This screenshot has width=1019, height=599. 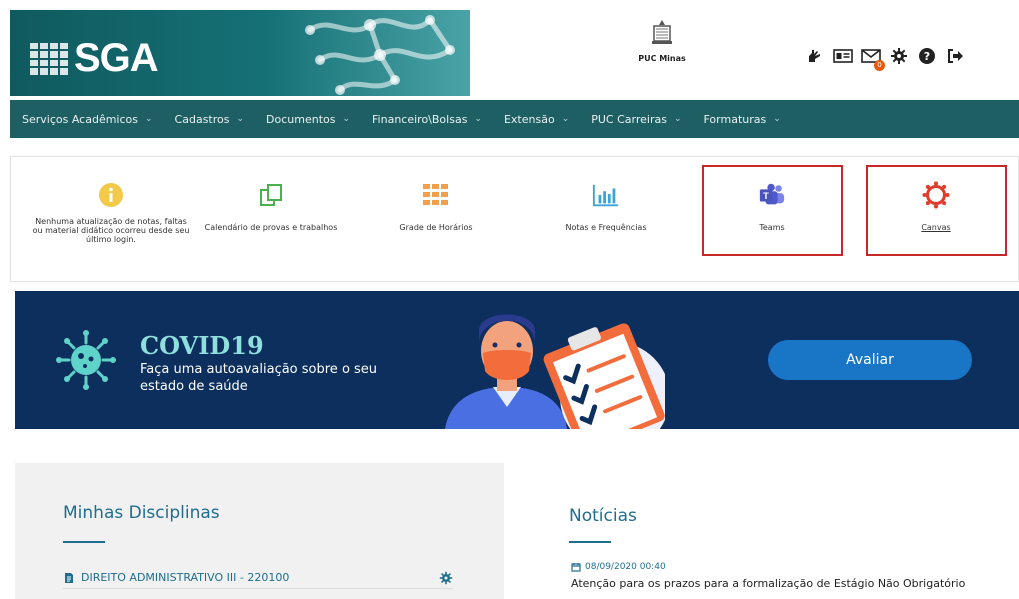 What do you see at coordinates (870, 360) in the screenshot?
I see `avaliar-button: Avaliar` at bounding box center [870, 360].